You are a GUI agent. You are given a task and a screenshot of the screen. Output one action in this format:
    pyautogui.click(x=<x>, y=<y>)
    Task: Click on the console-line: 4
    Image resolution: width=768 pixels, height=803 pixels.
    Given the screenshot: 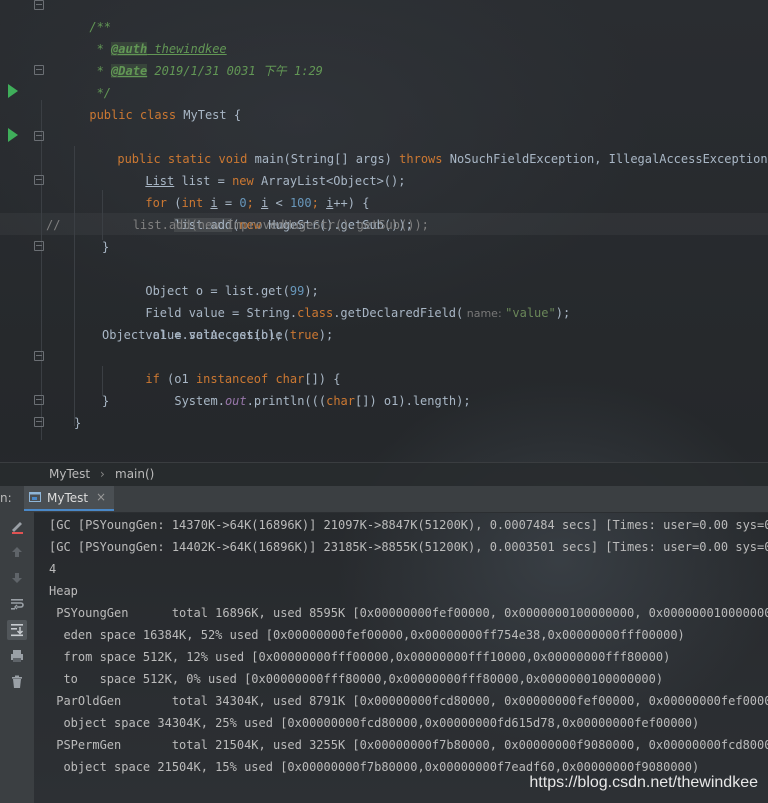 What is the action you would take?
    pyautogui.click(x=53, y=569)
    